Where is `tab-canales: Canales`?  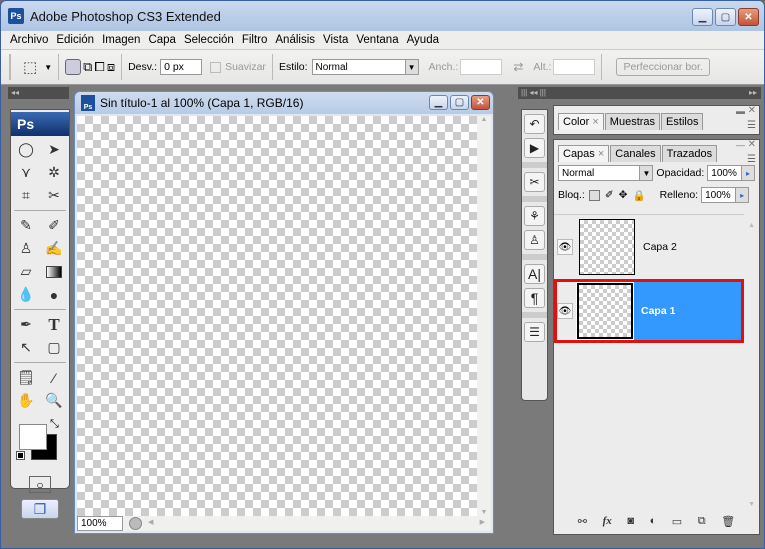 tab-canales: Canales is located at coordinates (635, 153).